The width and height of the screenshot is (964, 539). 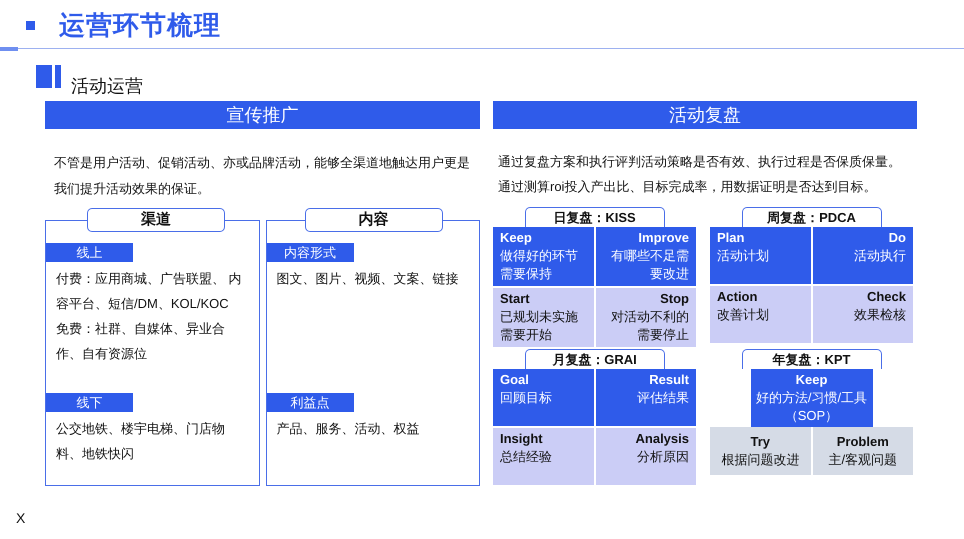 What do you see at coordinates (539, 326) in the screenshot?
I see `cell-text: 已规划未实施需要开始` at bounding box center [539, 326].